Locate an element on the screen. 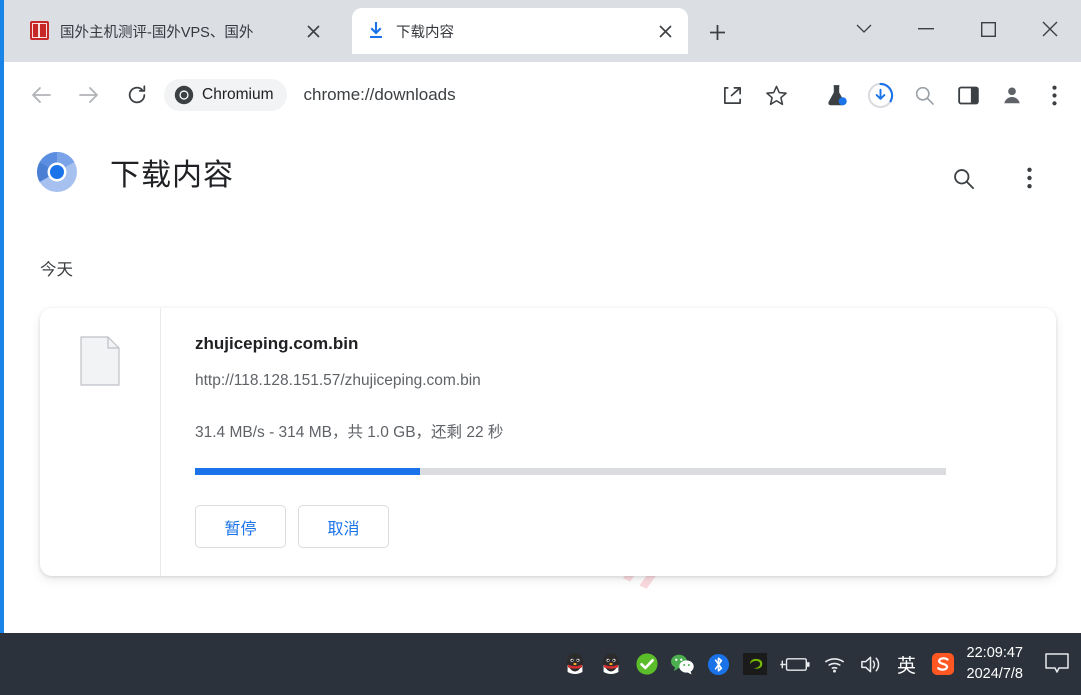 This screenshot has width=1081, height=695. bookmark-star-icon is located at coordinates (776, 95).